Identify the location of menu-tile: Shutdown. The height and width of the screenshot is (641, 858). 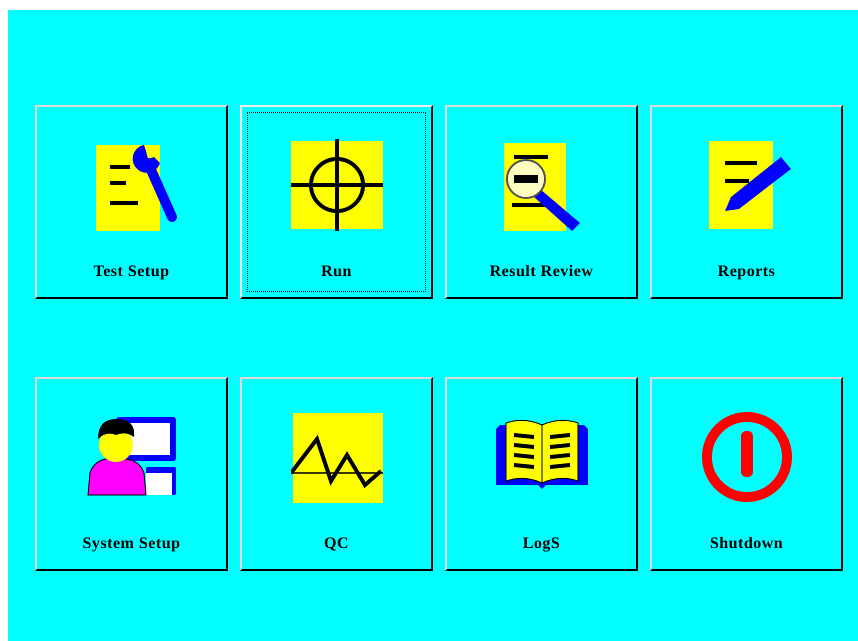
(746, 474).